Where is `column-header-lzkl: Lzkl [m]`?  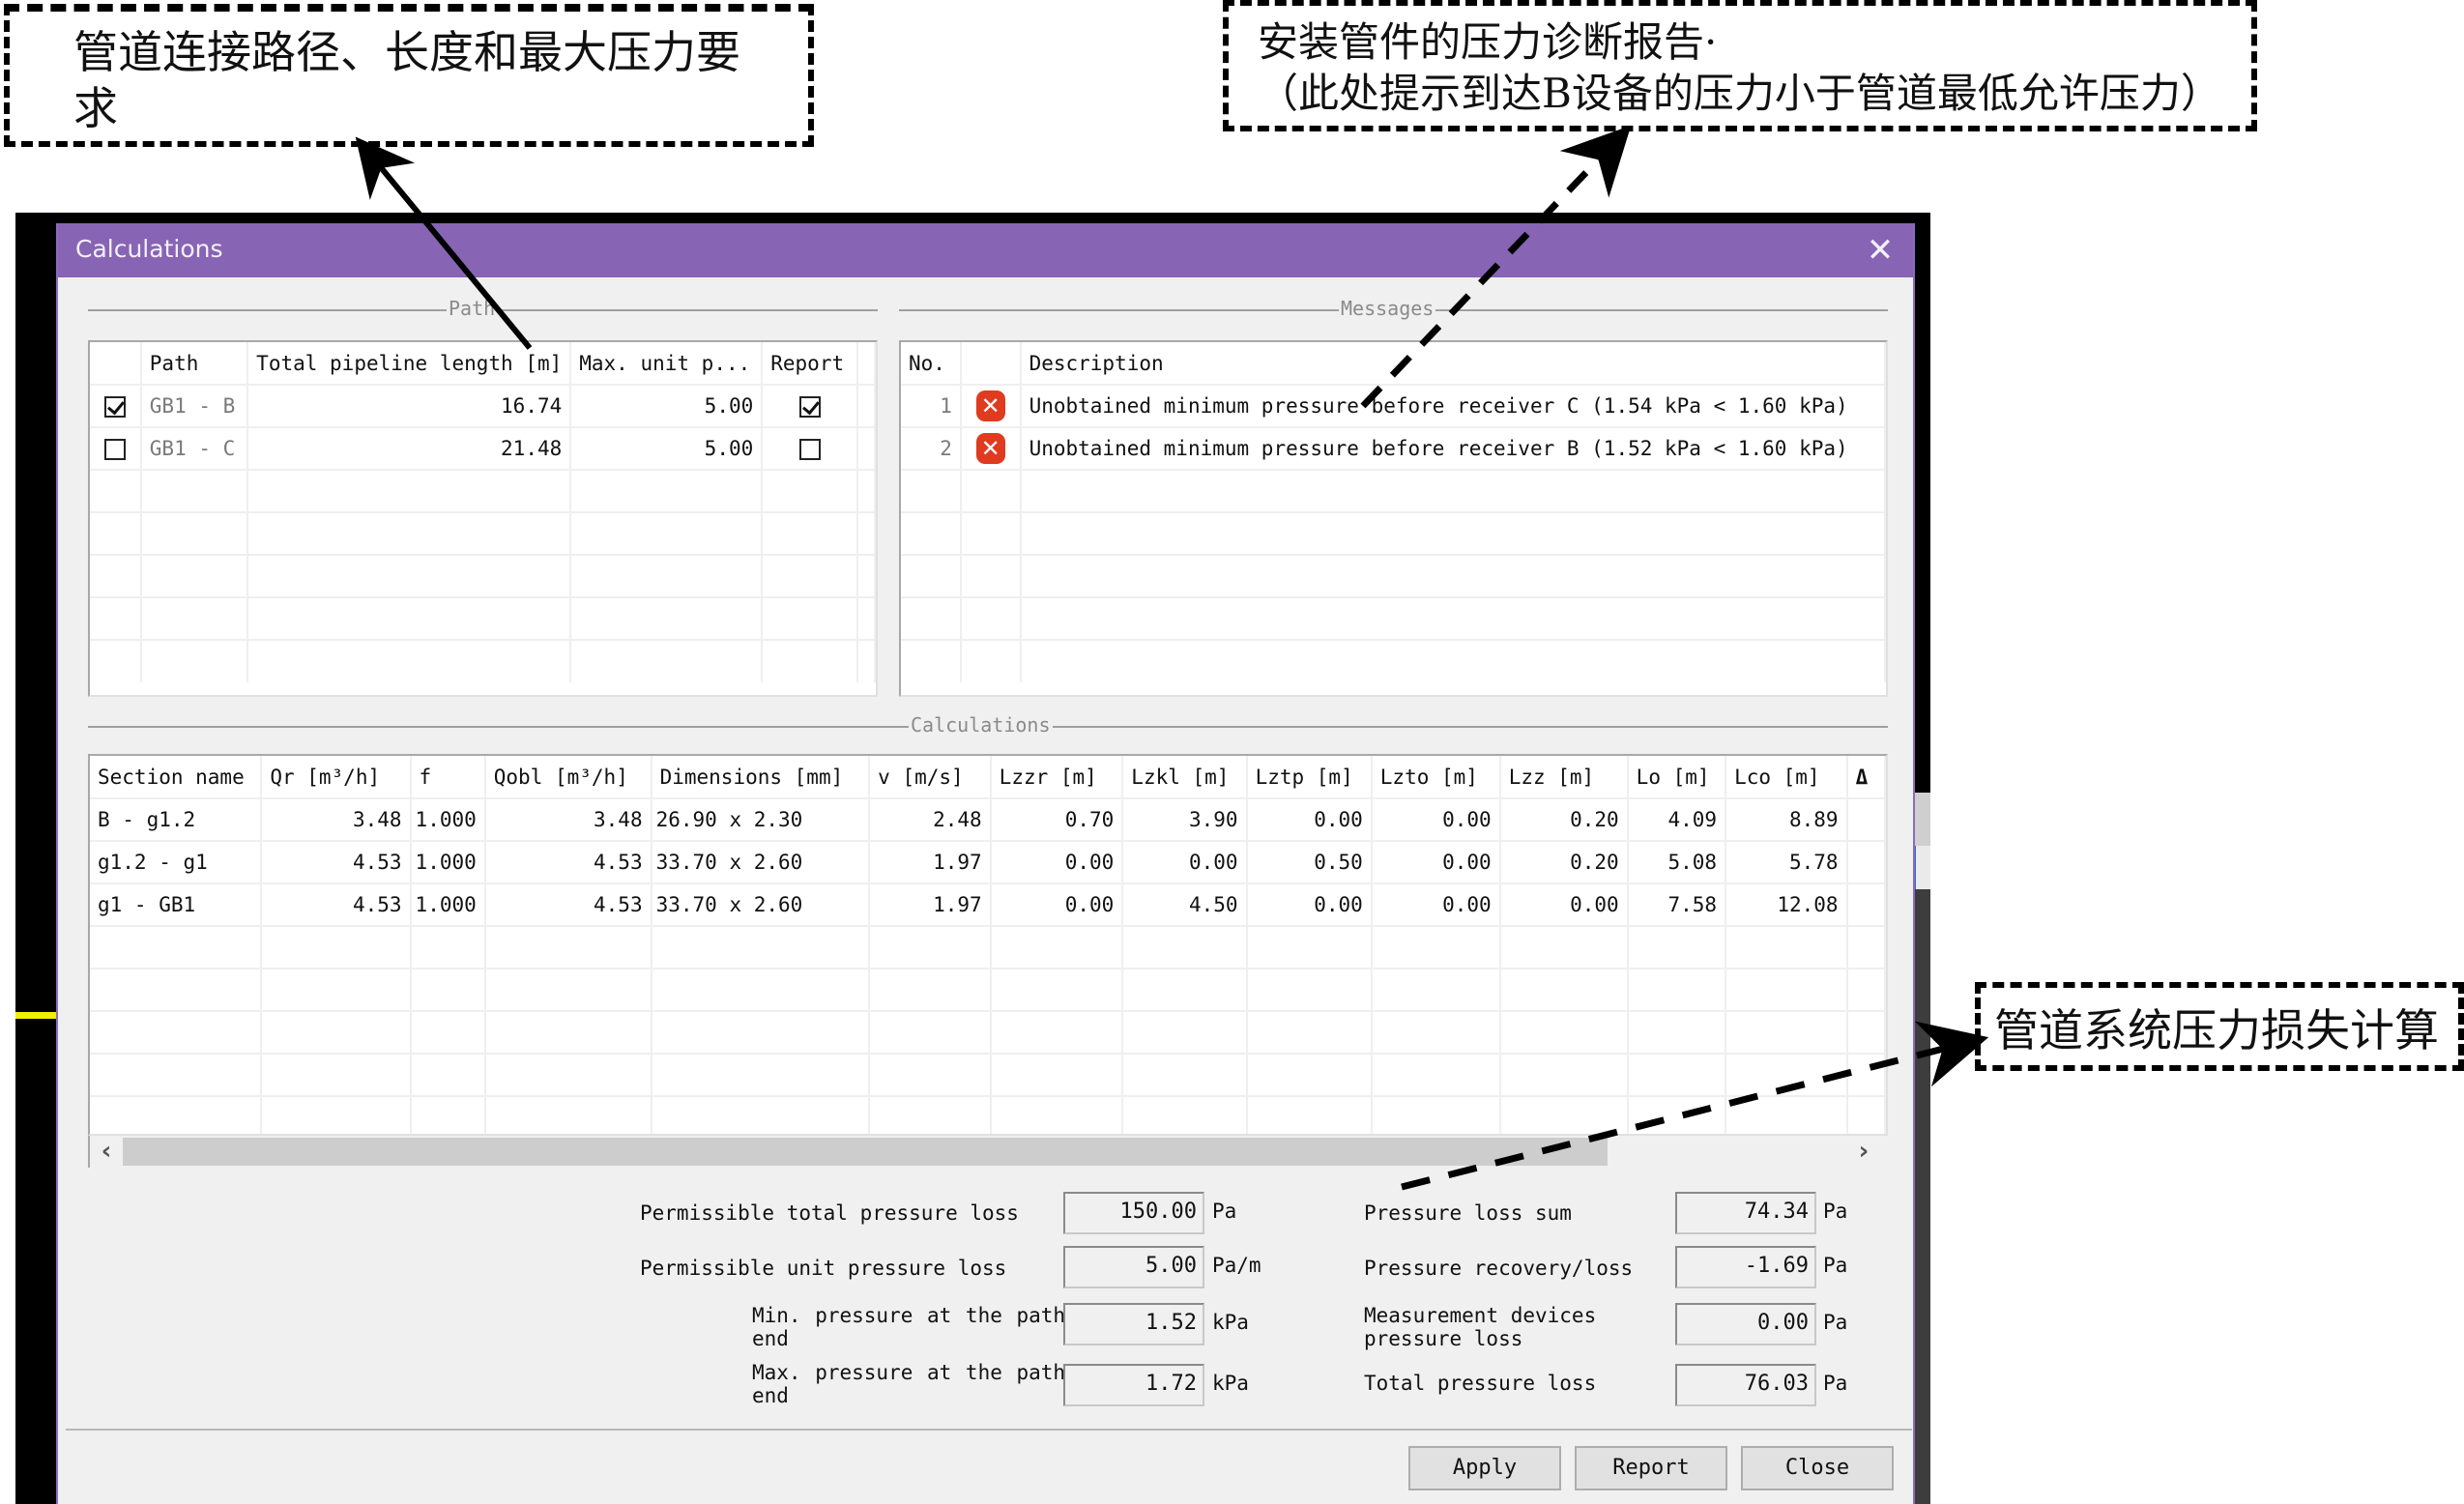 column-header-lzkl: Lzkl [m] is located at coordinates (1185, 777).